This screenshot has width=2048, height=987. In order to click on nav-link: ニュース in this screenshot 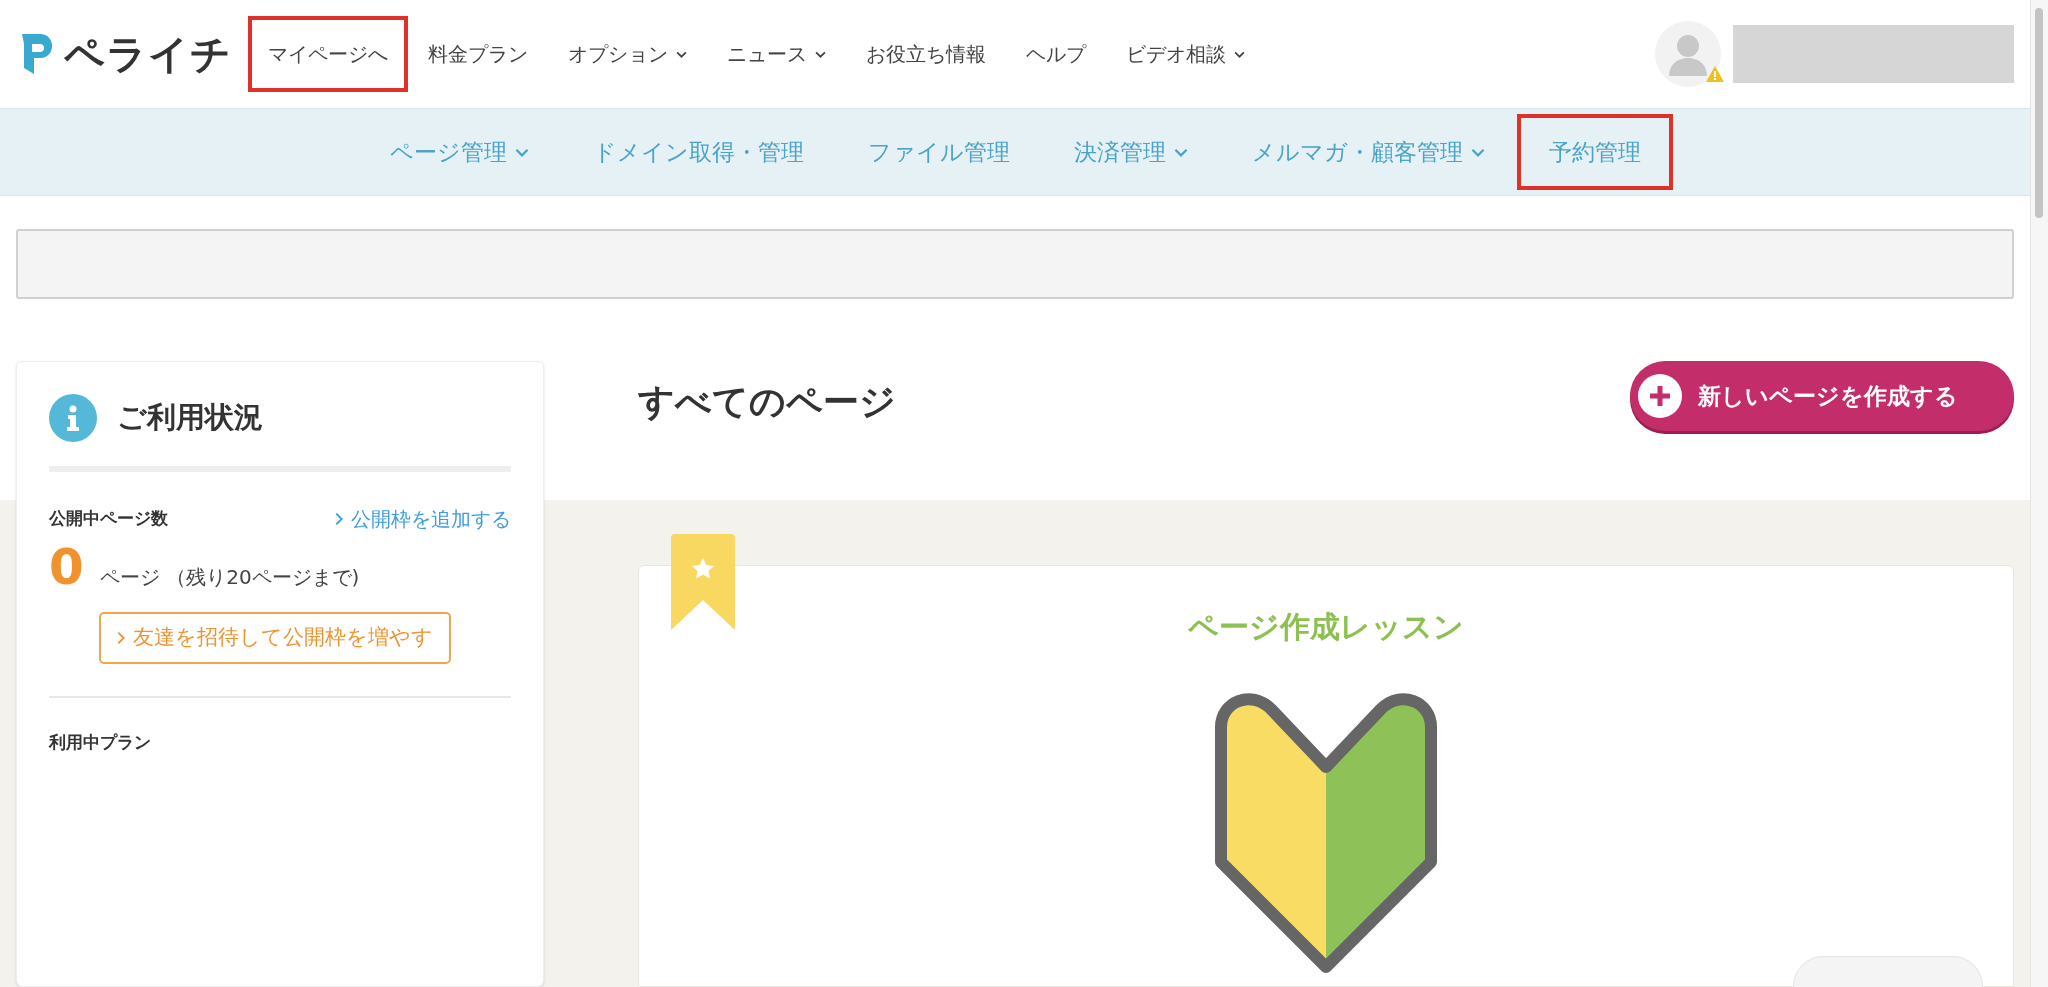, I will do `click(776, 54)`.